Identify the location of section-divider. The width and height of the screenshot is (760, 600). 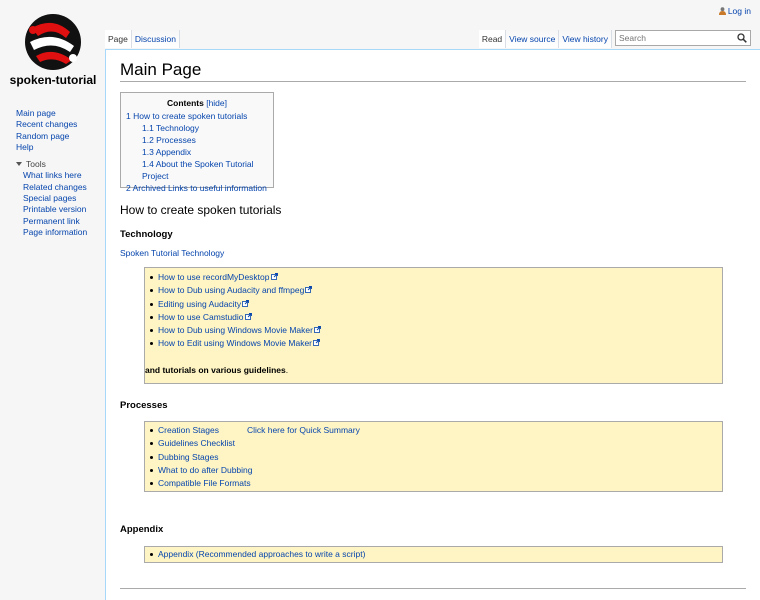
(433, 588).